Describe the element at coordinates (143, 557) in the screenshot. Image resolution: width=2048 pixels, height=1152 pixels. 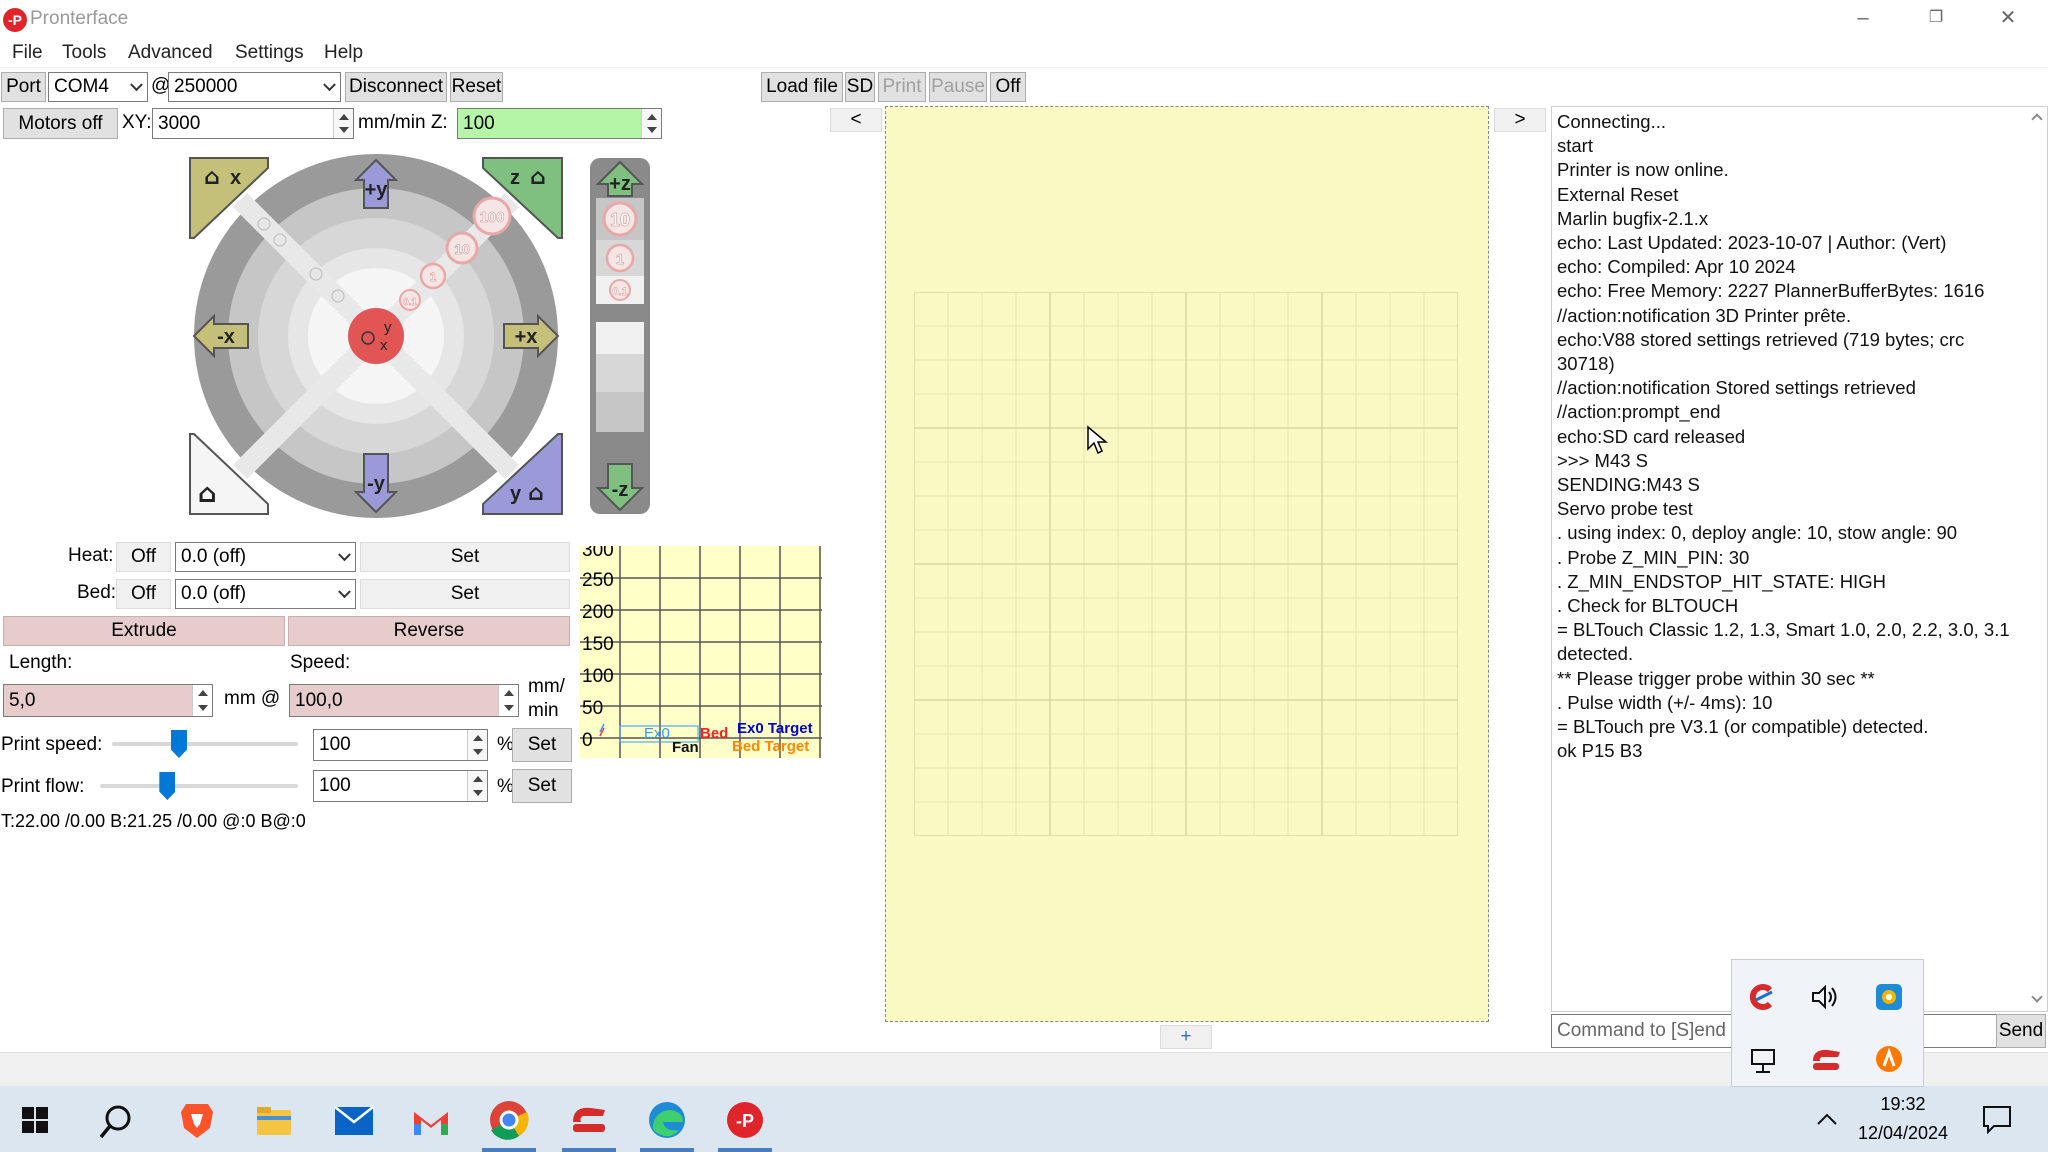
I see `heat-off-button: Off` at that location.